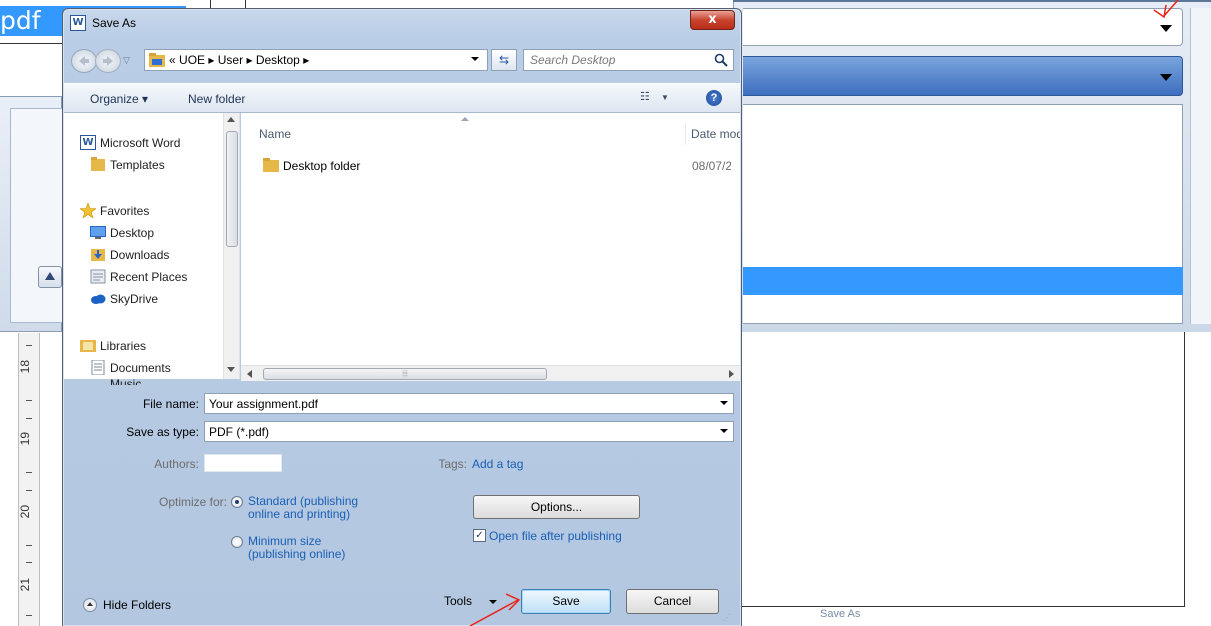 The image size is (1211, 626). Describe the element at coordinates (232, 189) in the screenshot. I see `scrollbar-thumb` at that location.